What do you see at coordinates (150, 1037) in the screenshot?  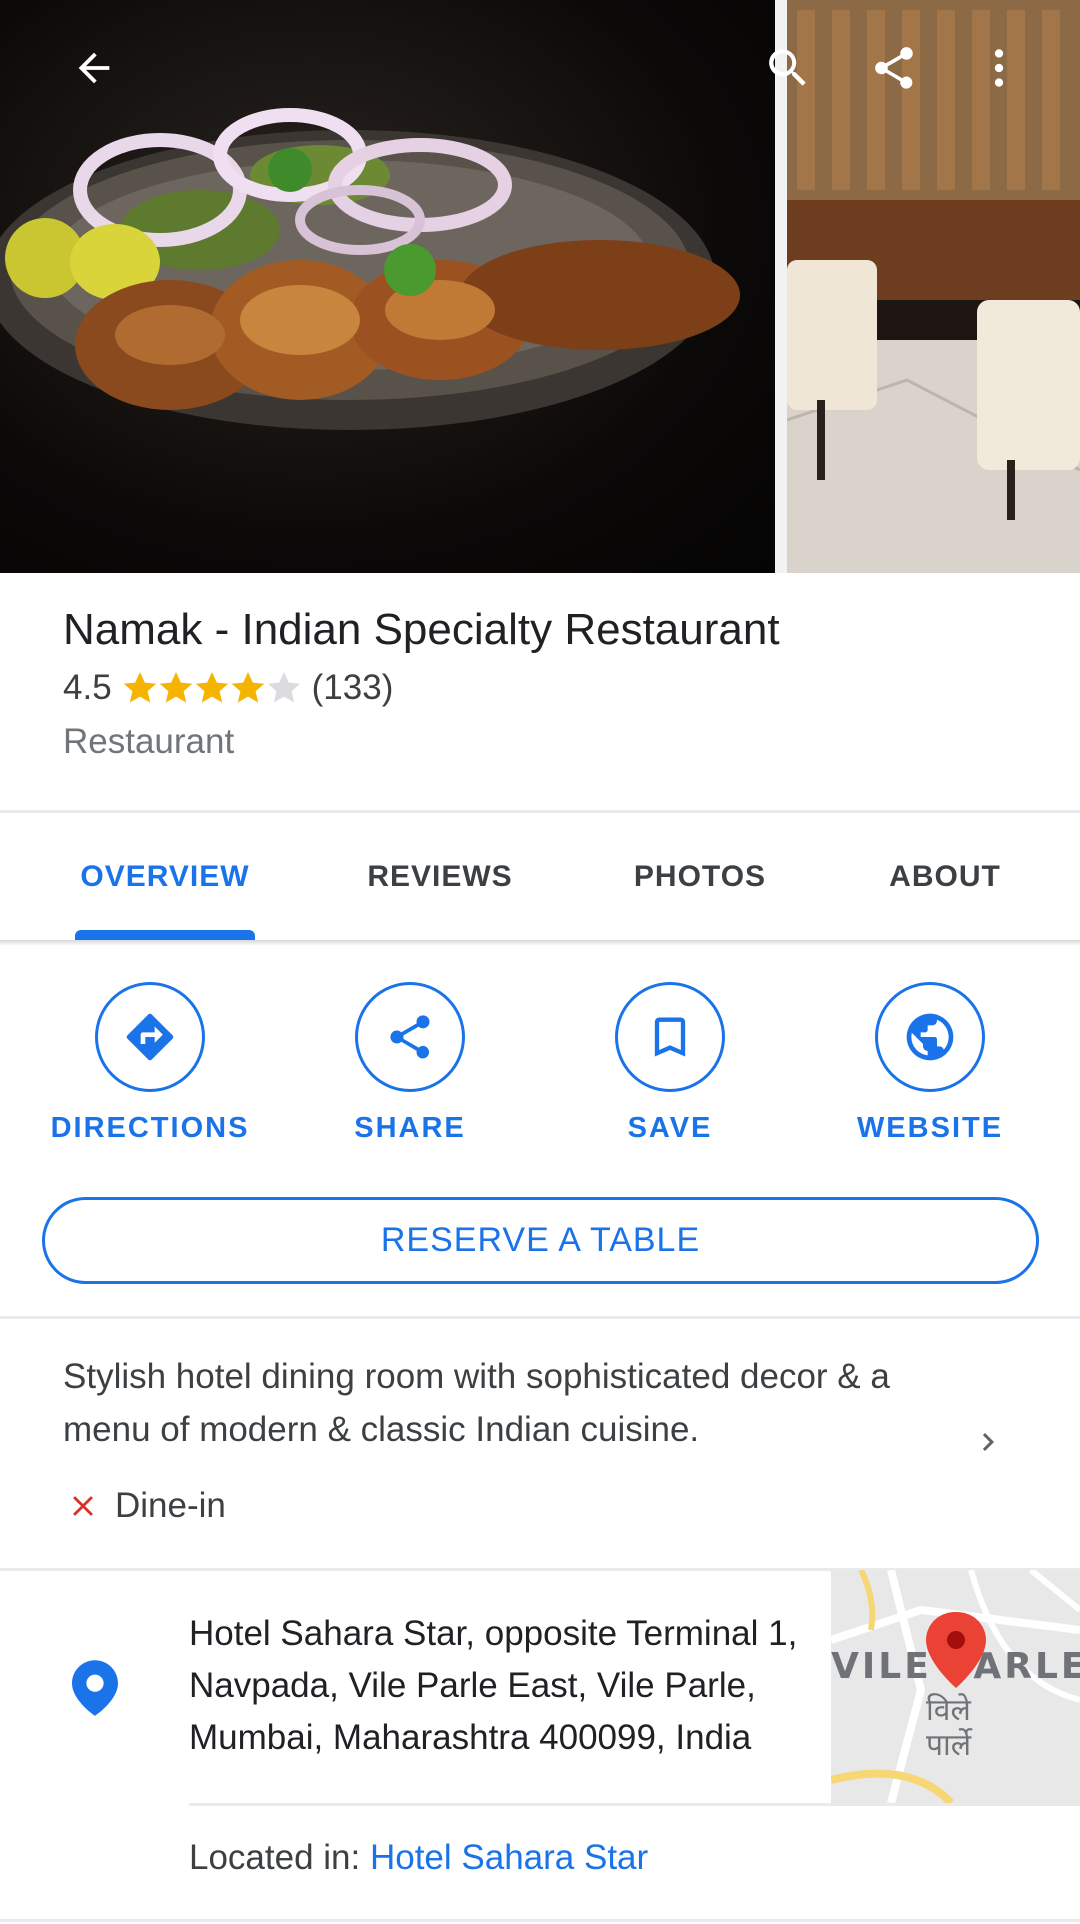 I see `directions-icon` at bounding box center [150, 1037].